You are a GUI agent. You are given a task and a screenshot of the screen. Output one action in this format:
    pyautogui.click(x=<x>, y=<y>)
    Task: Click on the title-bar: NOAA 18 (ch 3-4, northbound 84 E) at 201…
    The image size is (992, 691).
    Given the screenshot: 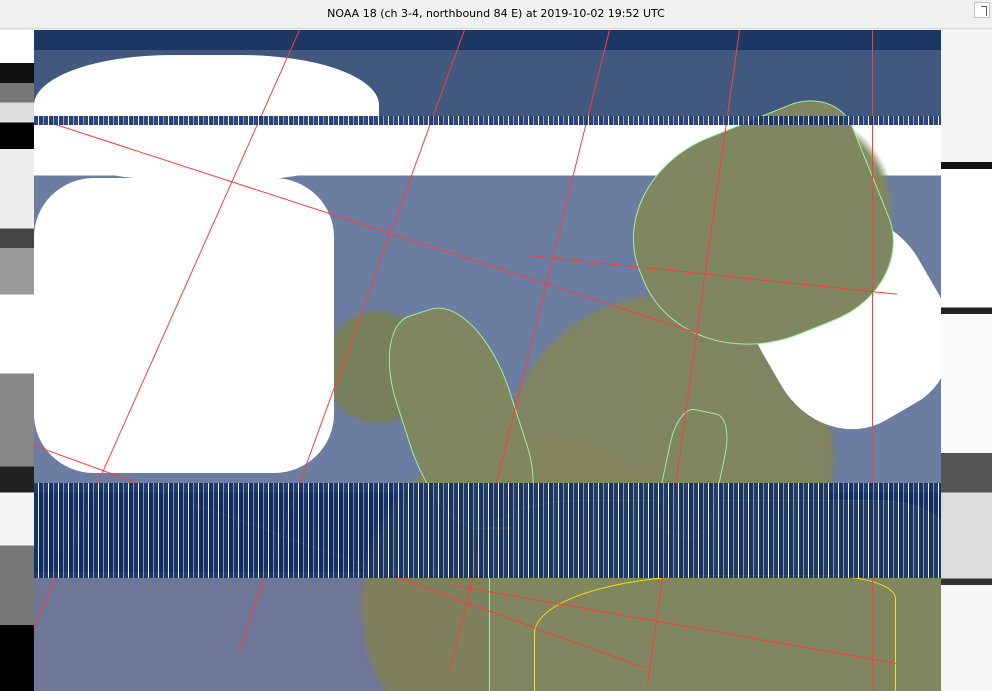 What is the action you would take?
    pyautogui.click(x=496, y=14)
    